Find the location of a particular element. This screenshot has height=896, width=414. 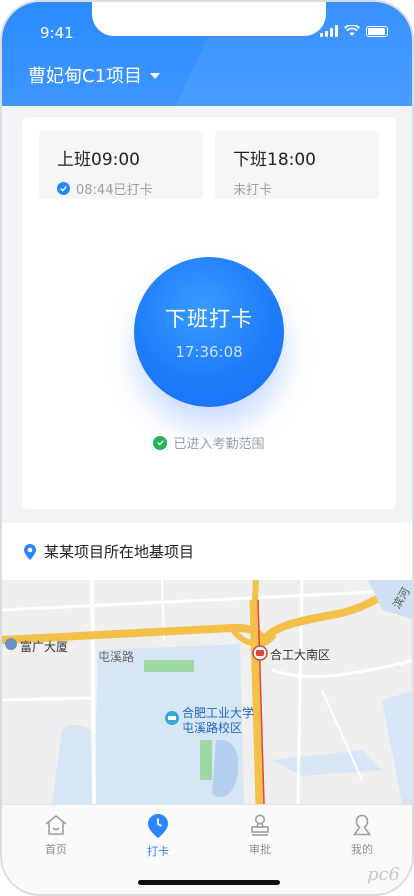

punch-button: 下班打卡 17:36:08 is located at coordinates (209, 332).